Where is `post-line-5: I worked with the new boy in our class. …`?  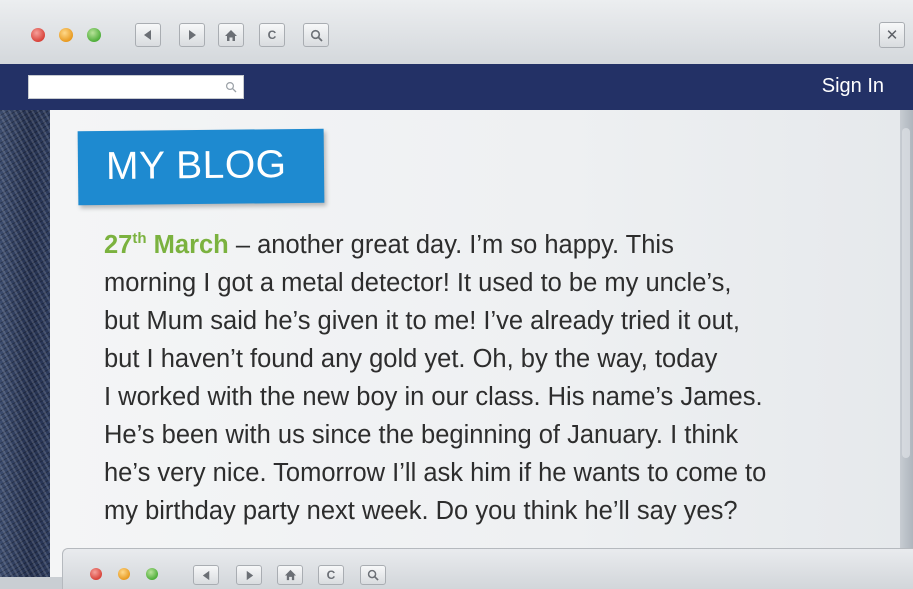
post-line-5: I worked with the new boy in our class. … is located at coordinates (433, 397).